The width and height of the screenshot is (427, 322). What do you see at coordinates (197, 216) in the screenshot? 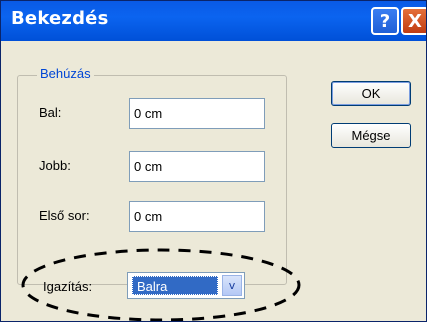
I see `first-line-input: 0 cm` at bounding box center [197, 216].